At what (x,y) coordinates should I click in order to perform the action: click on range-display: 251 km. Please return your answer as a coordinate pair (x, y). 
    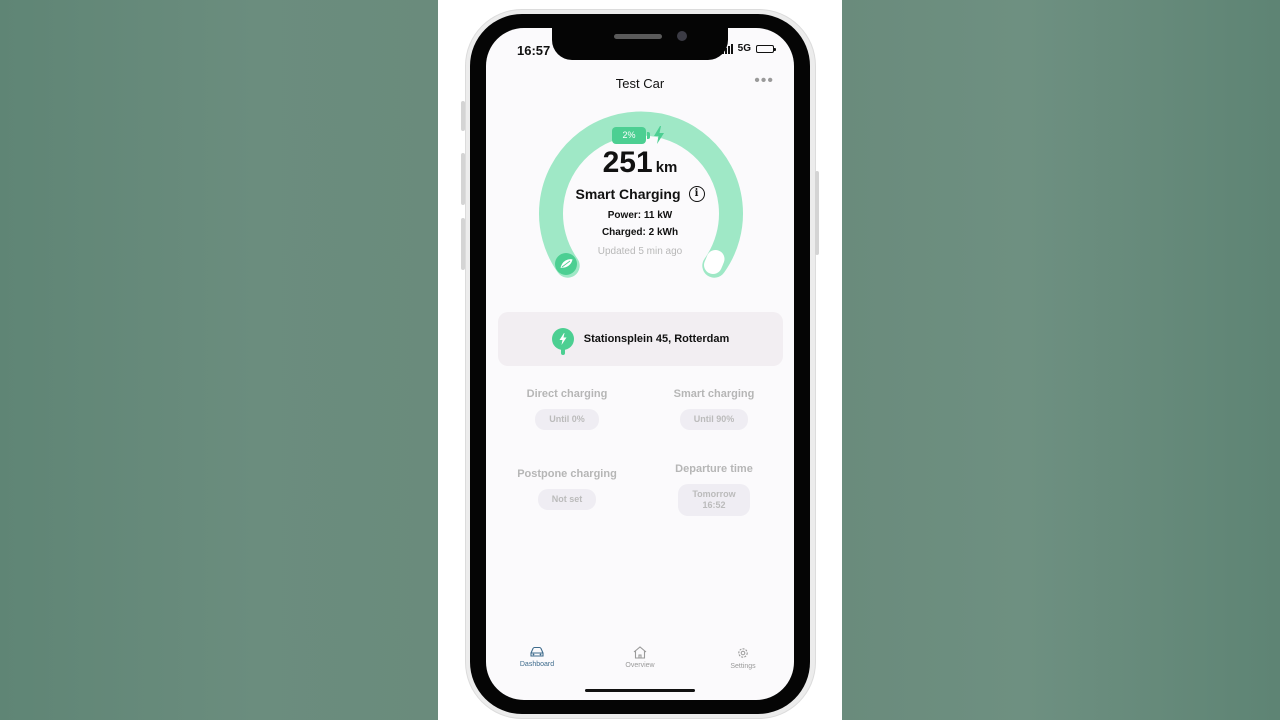
    Looking at the image, I should click on (640, 163).